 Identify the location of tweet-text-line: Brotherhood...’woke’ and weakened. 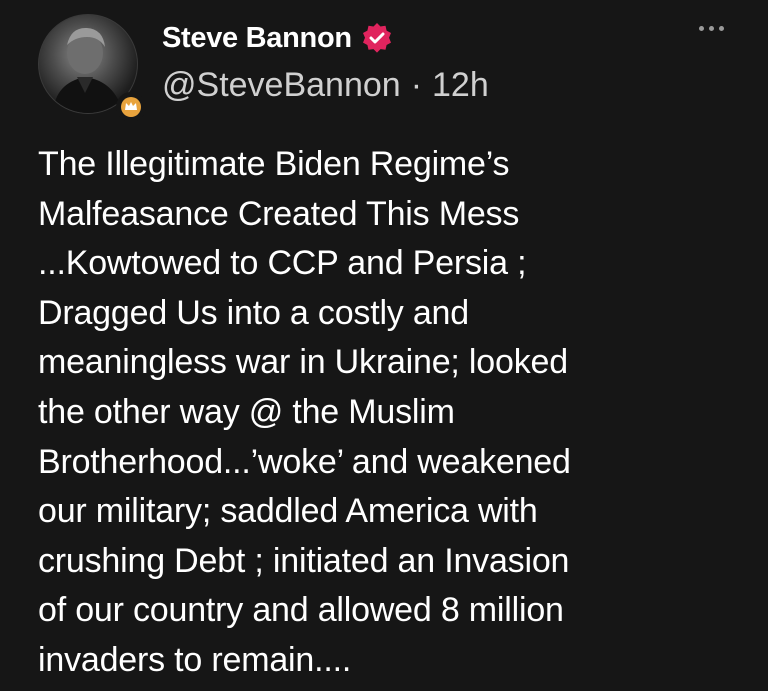
(304, 461).